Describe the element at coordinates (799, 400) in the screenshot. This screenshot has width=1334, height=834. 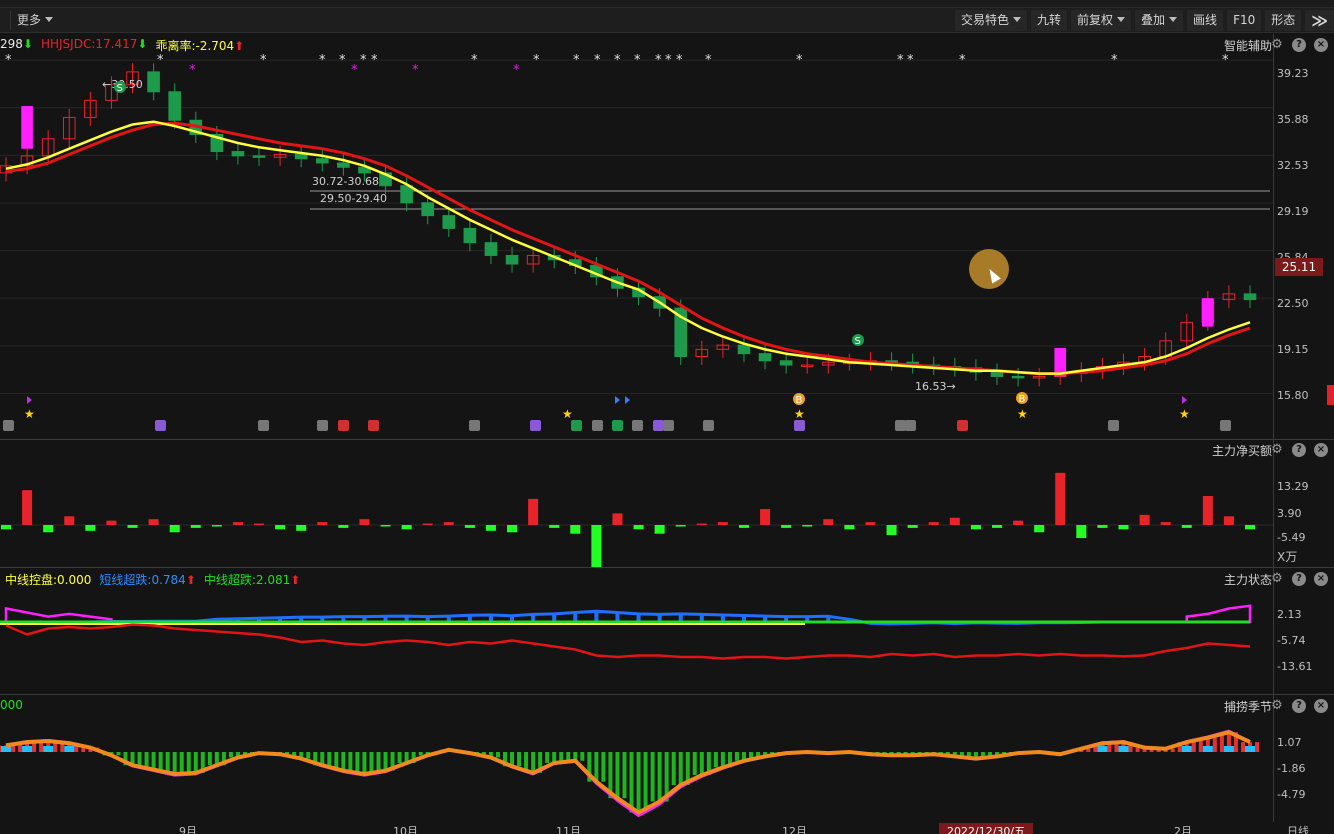
I see `buy-signal-letter: B` at that location.